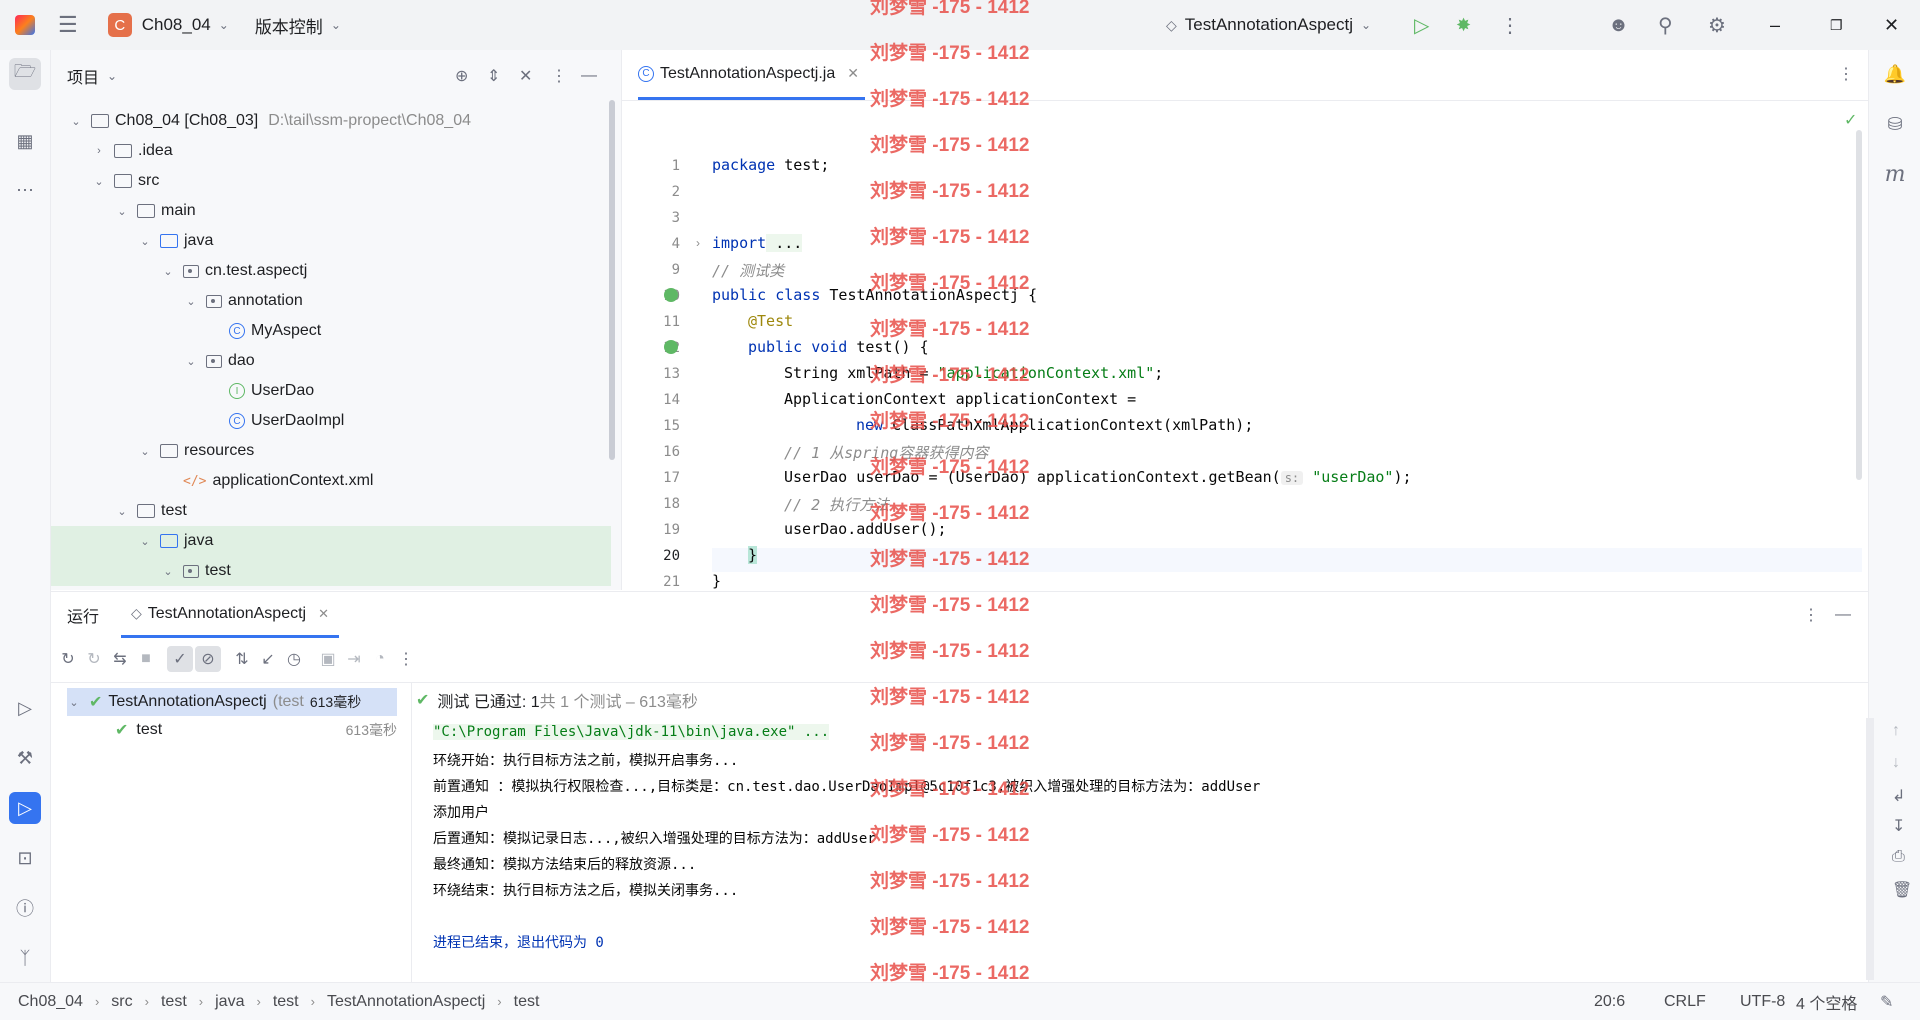  Describe the element at coordinates (1898, 857) in the screenshot. I see `print-icon: ⎙` at that location.